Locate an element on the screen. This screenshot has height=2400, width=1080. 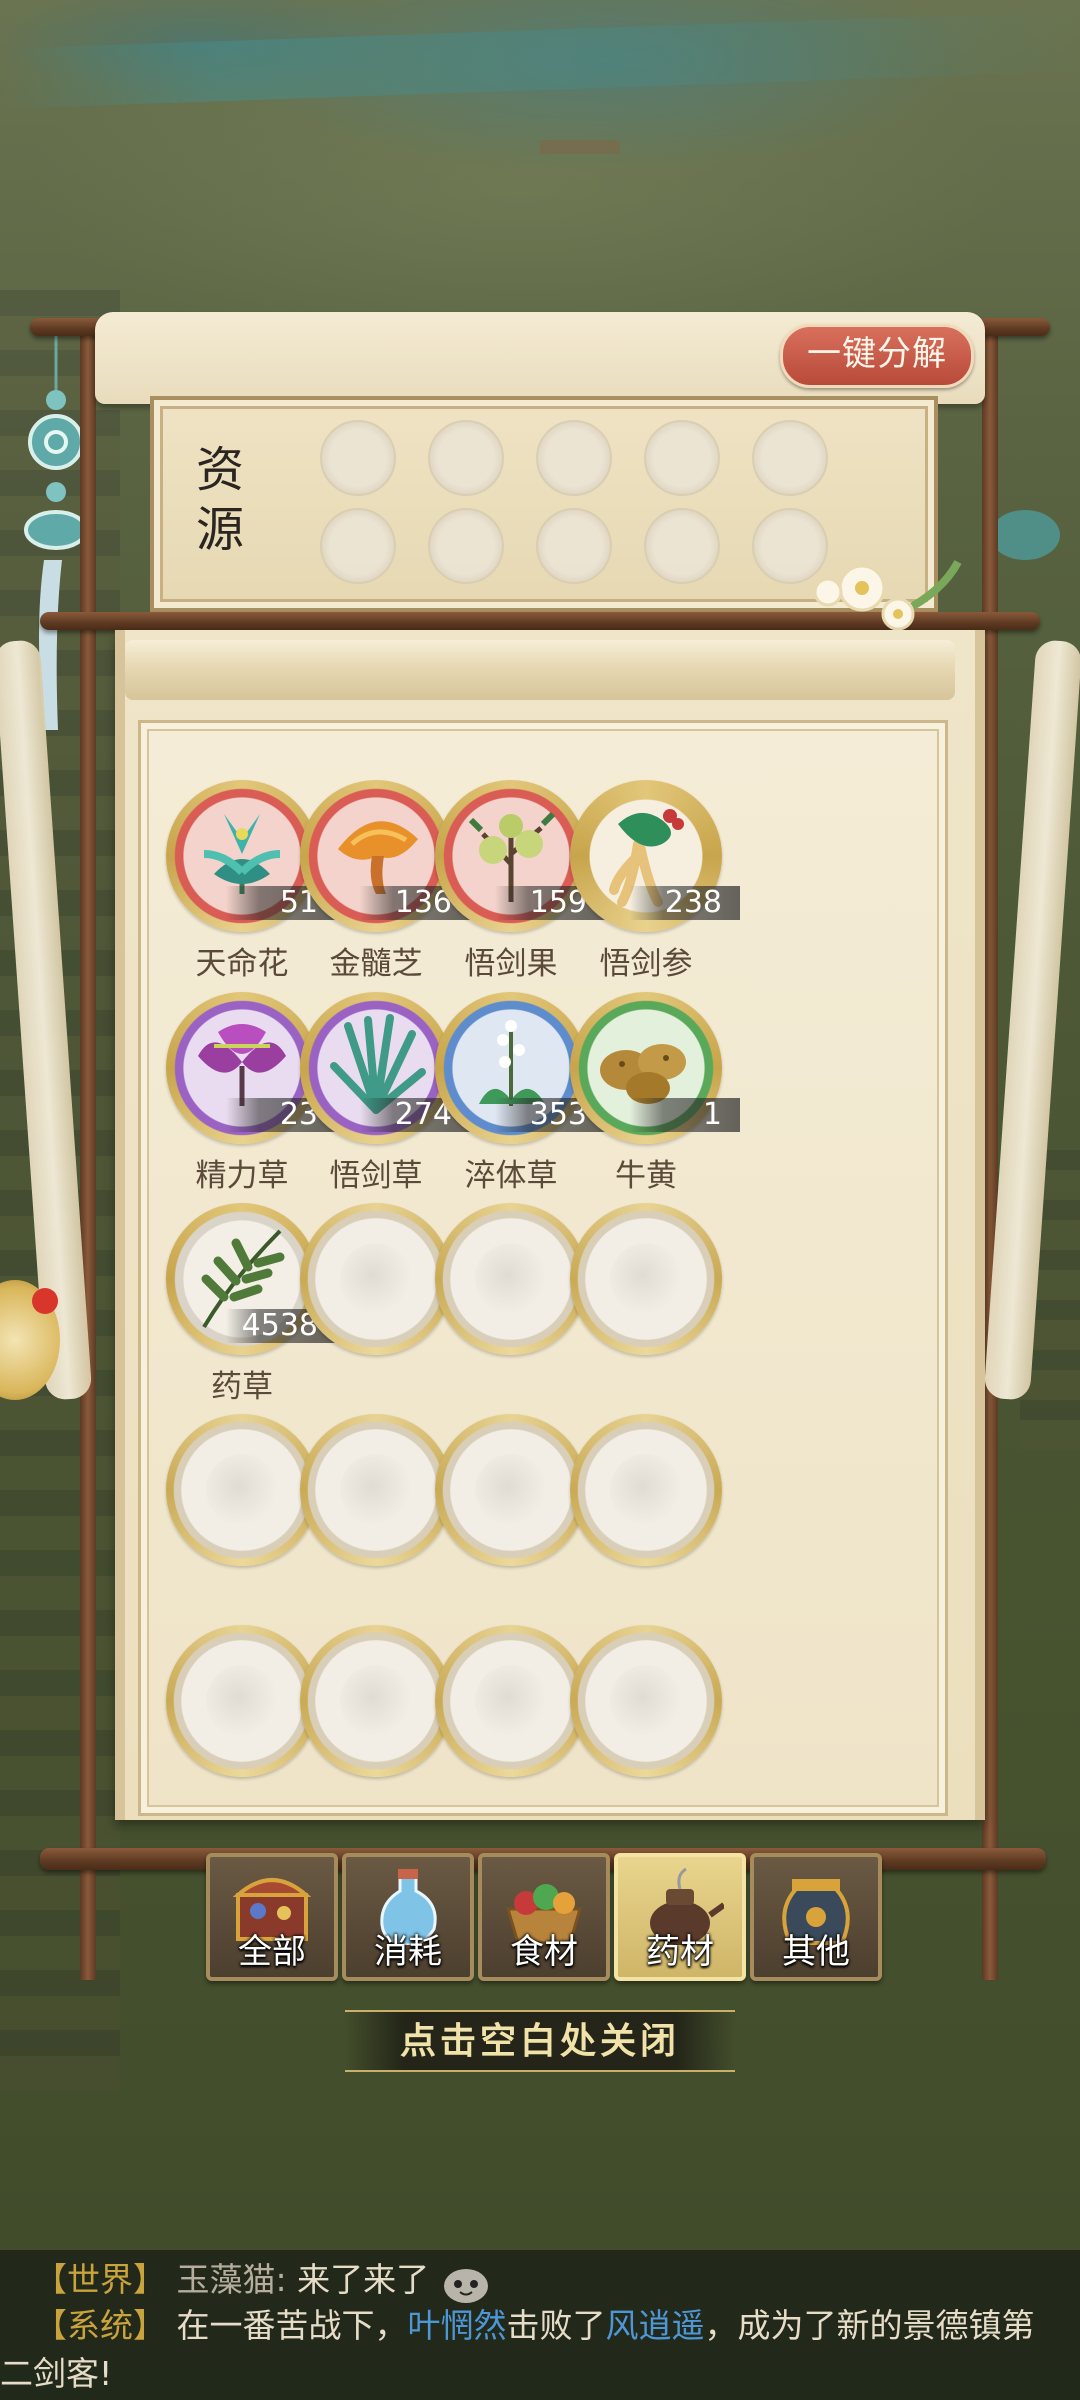
item-name: 悟剑参 is located at coordinates (646, 964).